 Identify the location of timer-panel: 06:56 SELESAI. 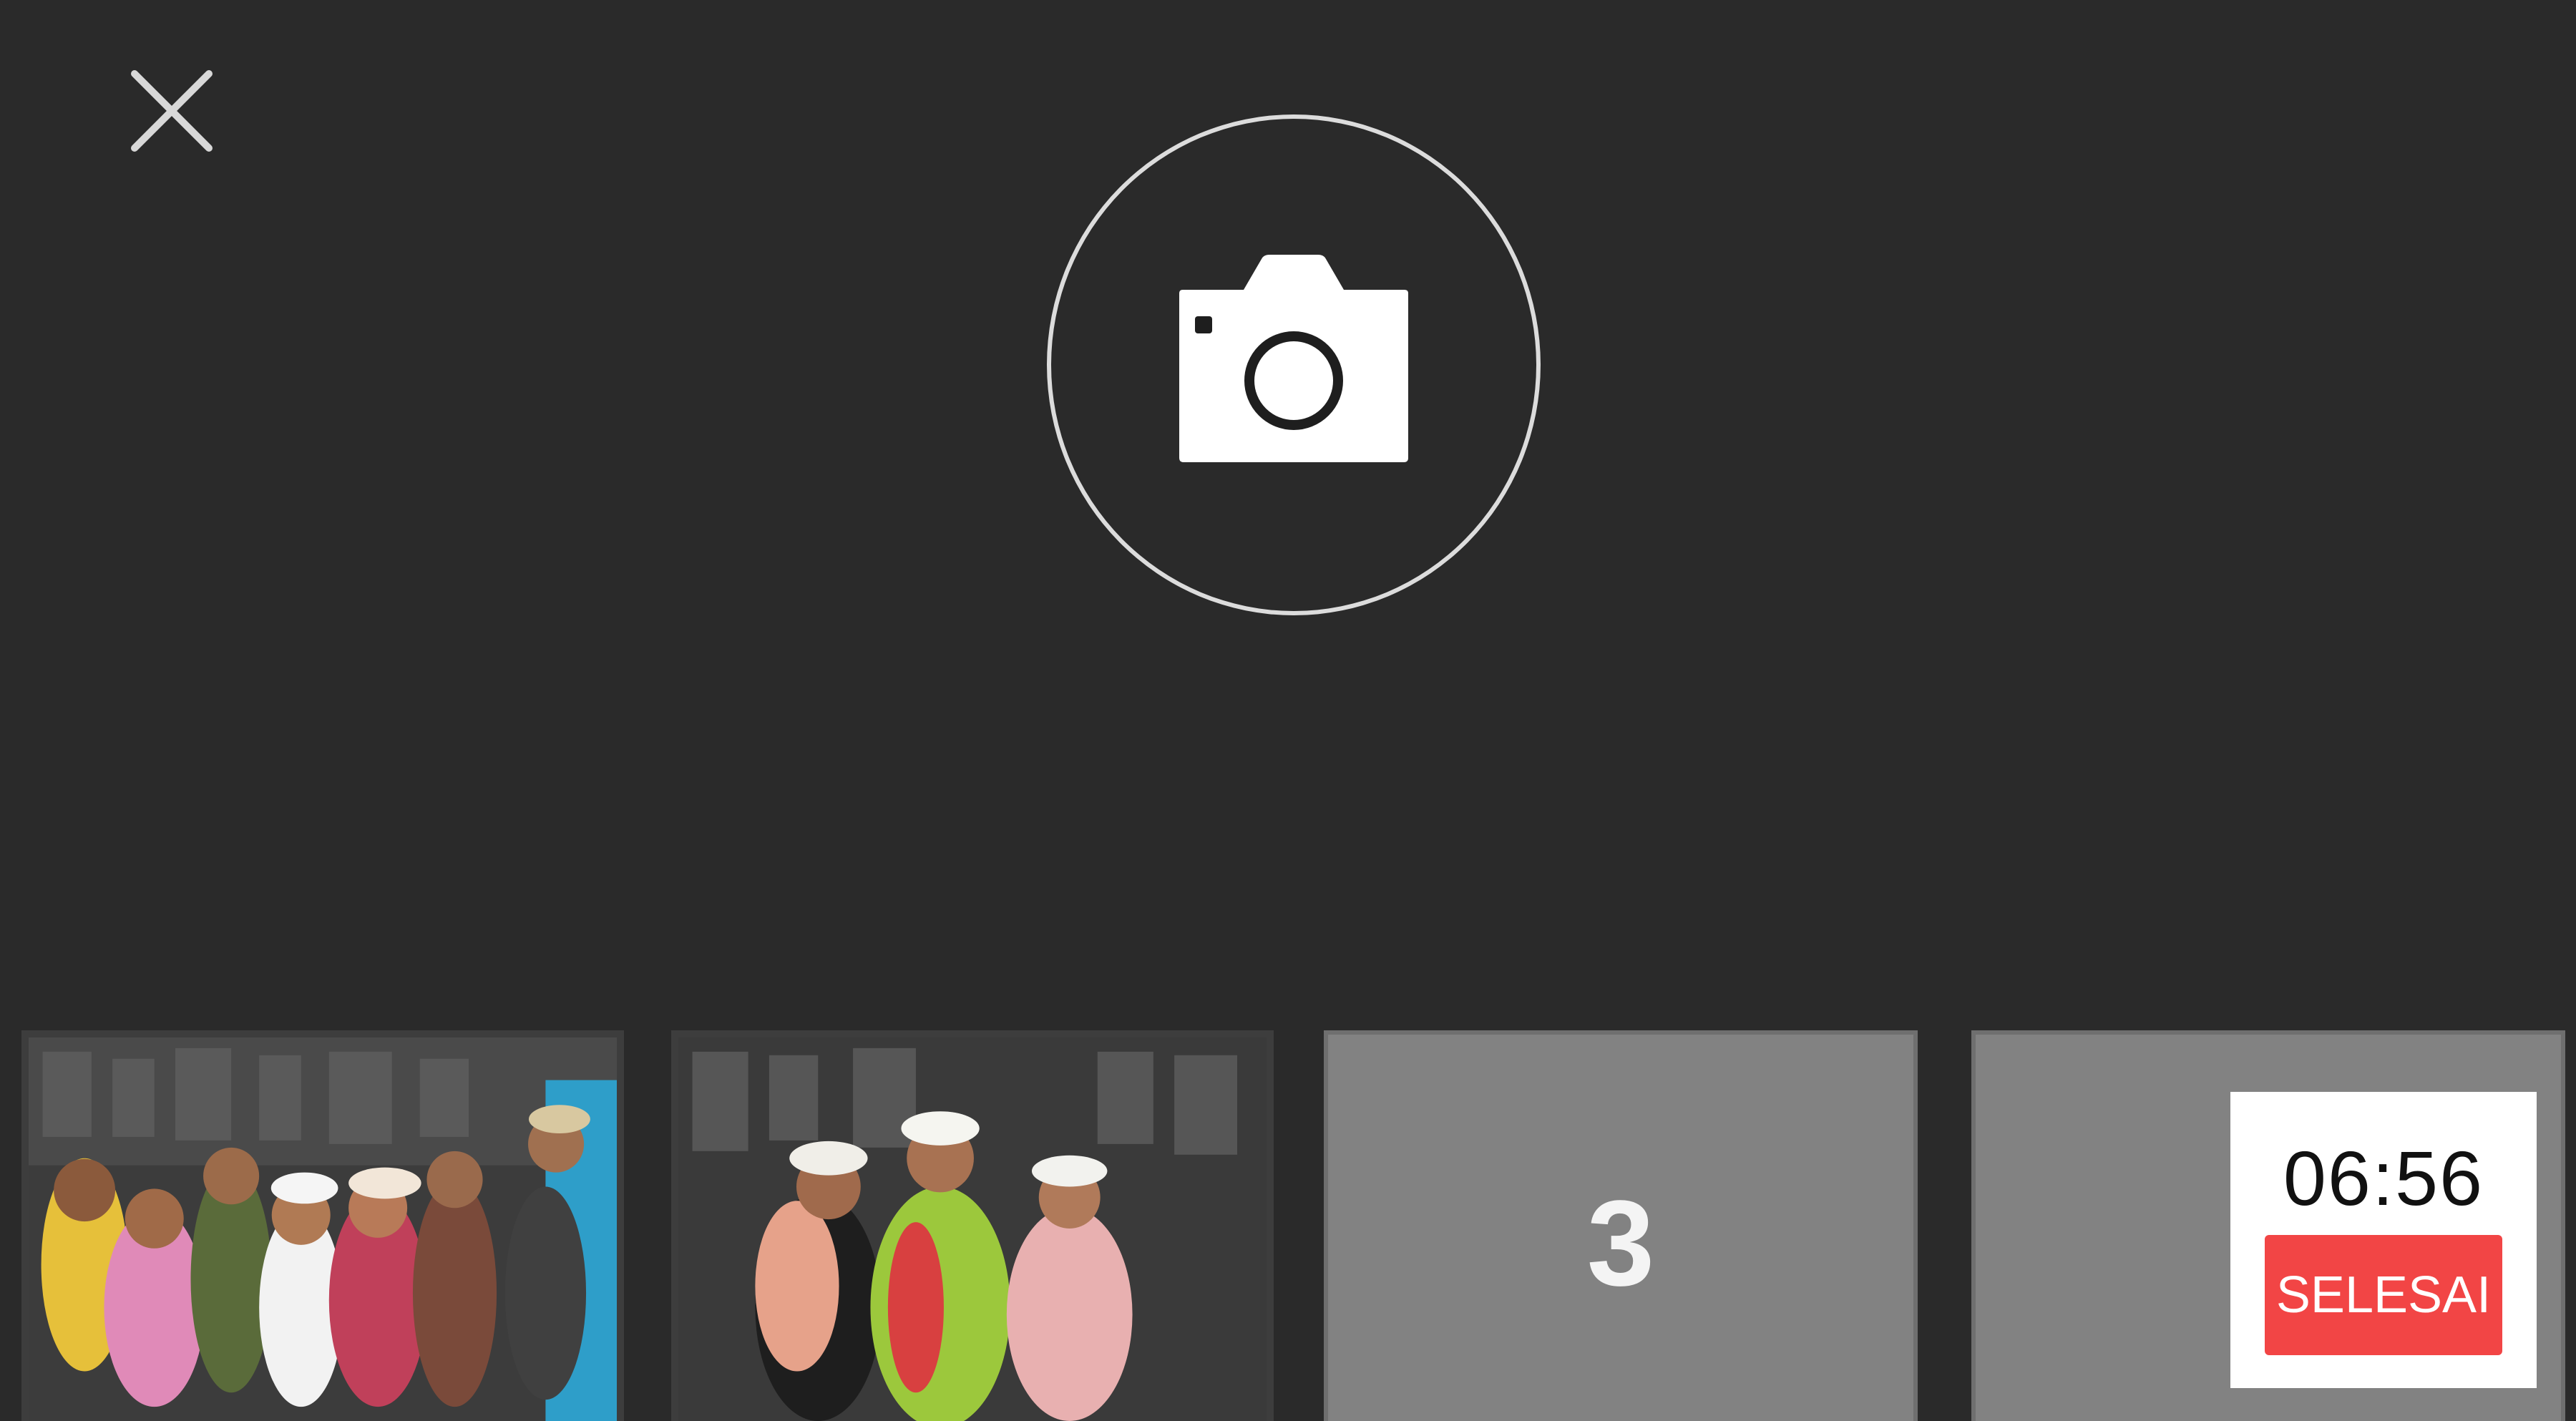
(2383, 1240).